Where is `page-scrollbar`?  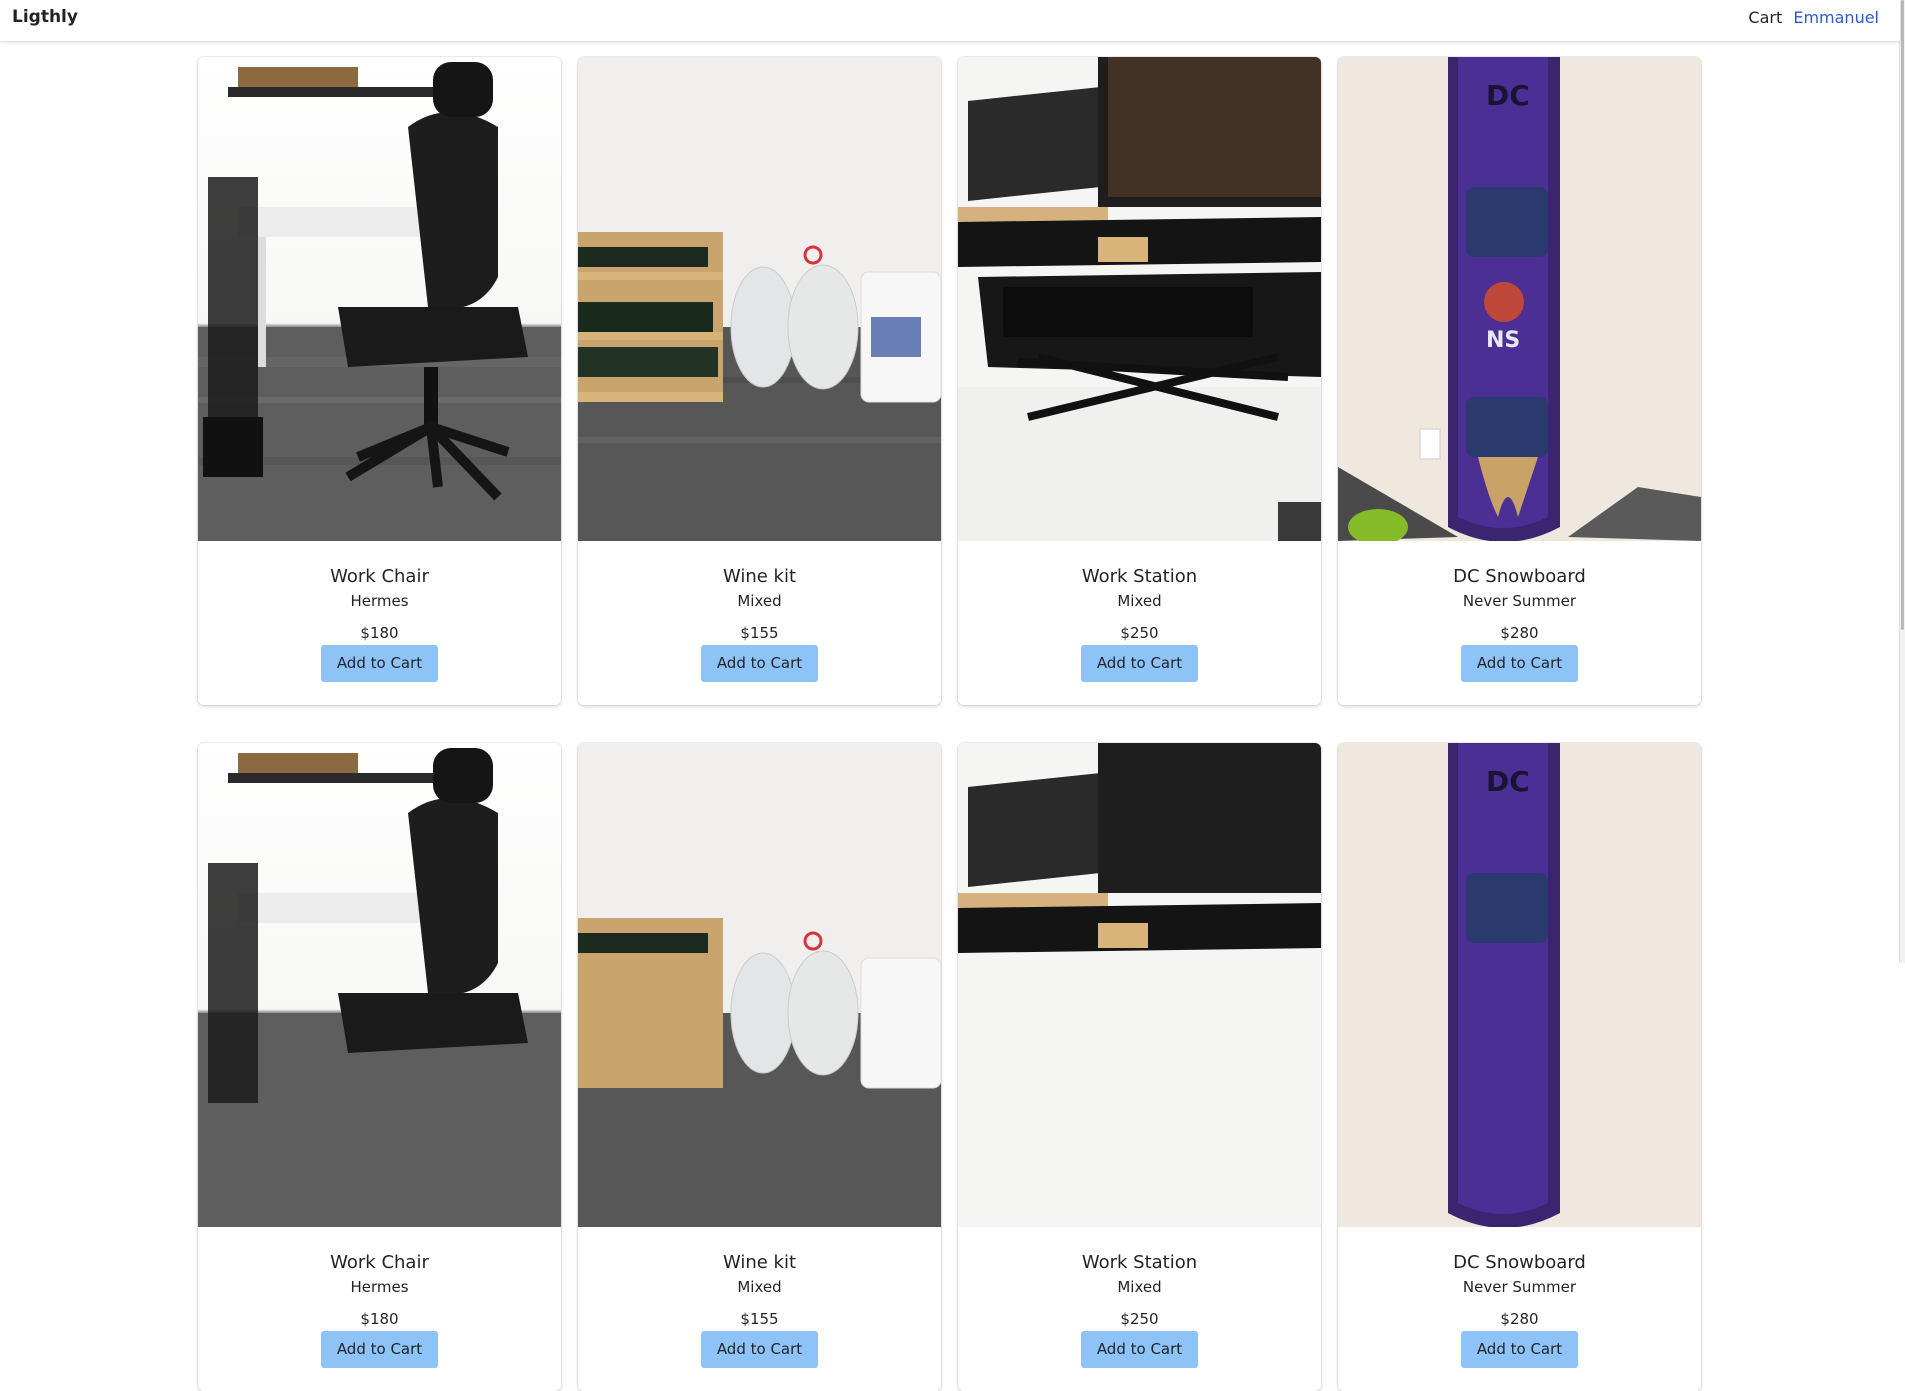 page-scrollbar is located at coordinates (1902, 481).